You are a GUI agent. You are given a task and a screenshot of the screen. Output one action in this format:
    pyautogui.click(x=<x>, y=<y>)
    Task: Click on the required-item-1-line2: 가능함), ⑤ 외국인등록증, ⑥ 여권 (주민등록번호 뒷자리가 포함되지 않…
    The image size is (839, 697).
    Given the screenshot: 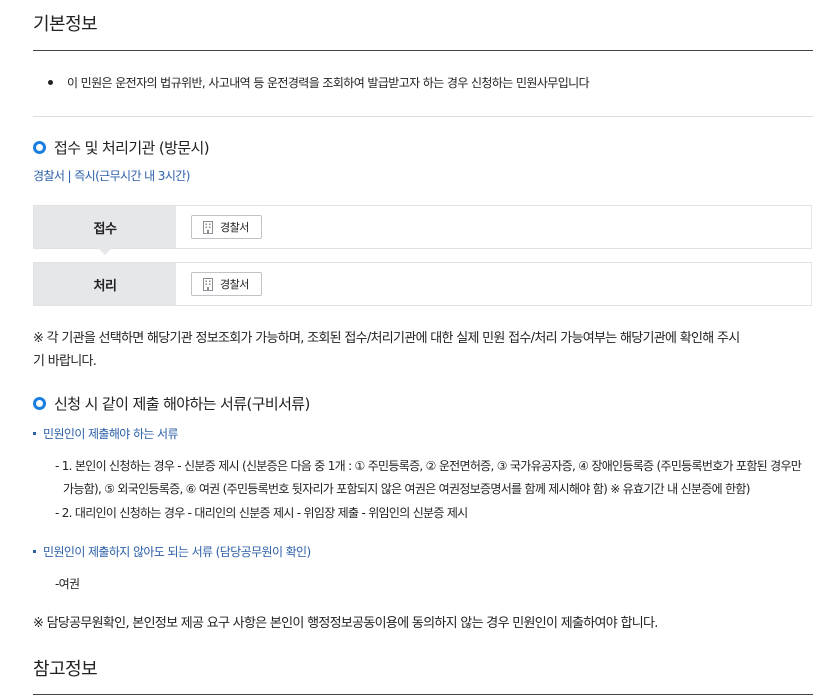 What is the action you would take?
    pyautogui.click(x=406, y=489)
    